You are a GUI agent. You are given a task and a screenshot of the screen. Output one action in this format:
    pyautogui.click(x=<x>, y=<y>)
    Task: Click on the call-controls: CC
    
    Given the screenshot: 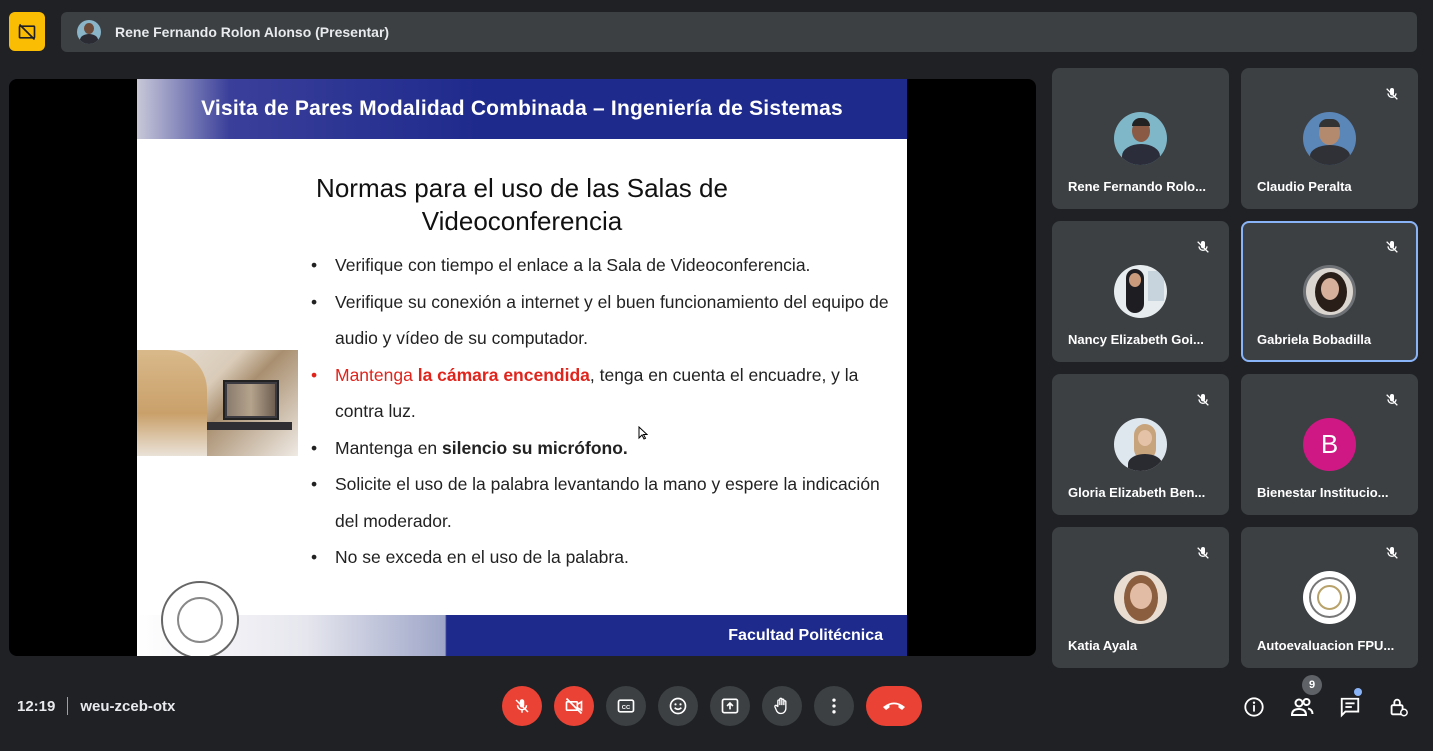 What is the action you would take?
    pyautogui.click(x=712, y=706)
    